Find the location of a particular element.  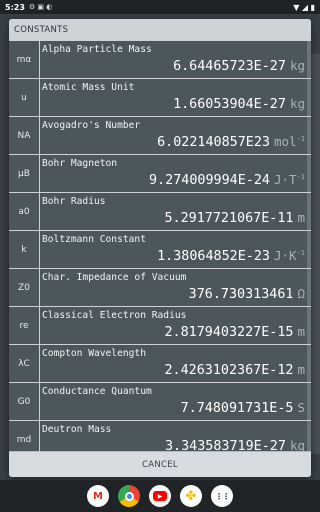

constant-cell: Alpha Particle Mass 6.64465723E-27 kg is located at coordinates (173, 59).